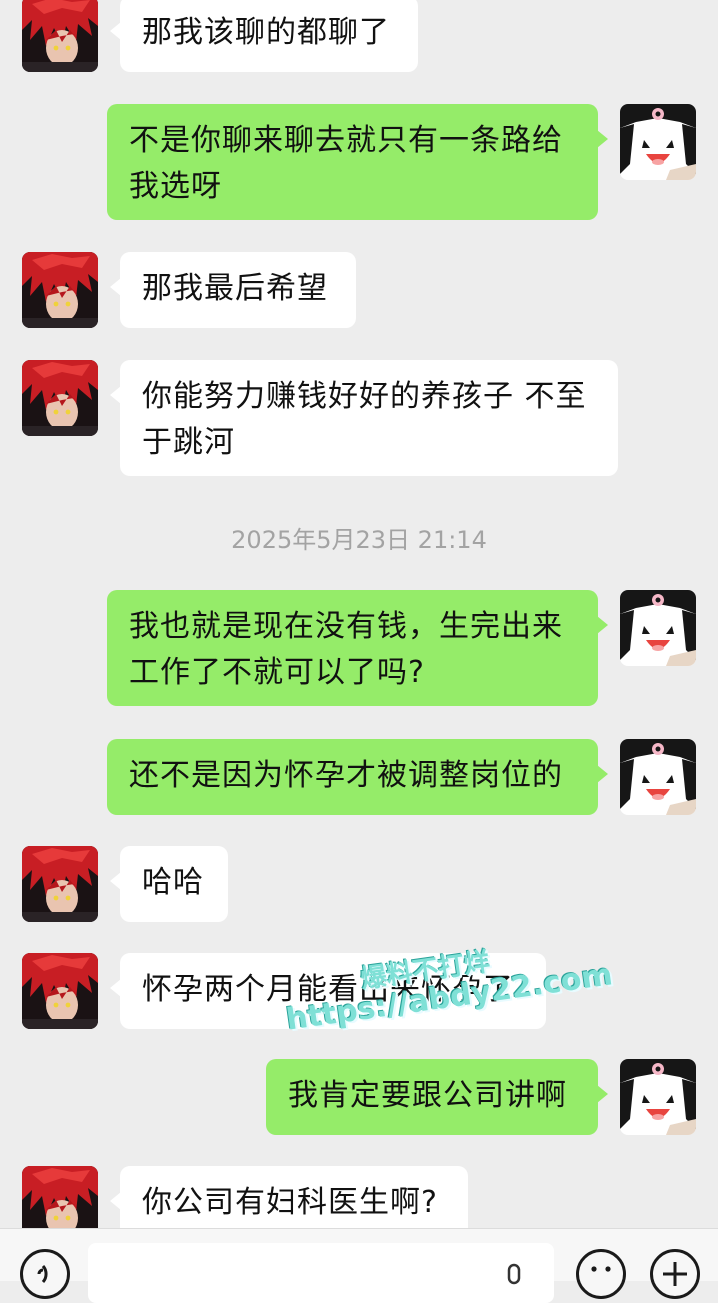 The height and width of the screenshot is (1303, 718). What do you see at coordinates (233, 290) in the screenshot?
I see `message-bubble-incoming: 那我最后希望` at bounding box center [233, 290].